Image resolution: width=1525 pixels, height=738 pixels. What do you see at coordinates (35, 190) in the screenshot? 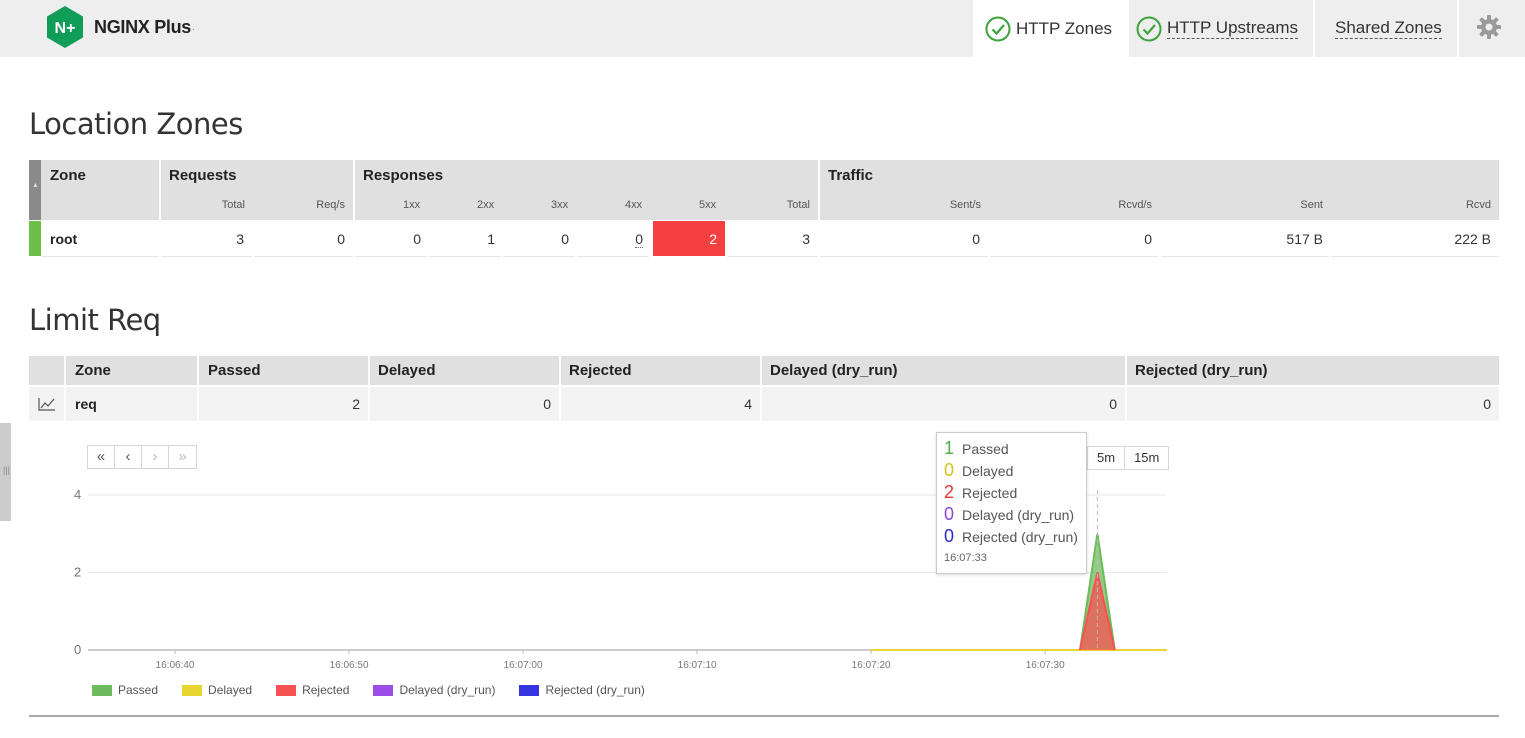
I see `sort-indicator: ▲` at bounding box center [35, 190].